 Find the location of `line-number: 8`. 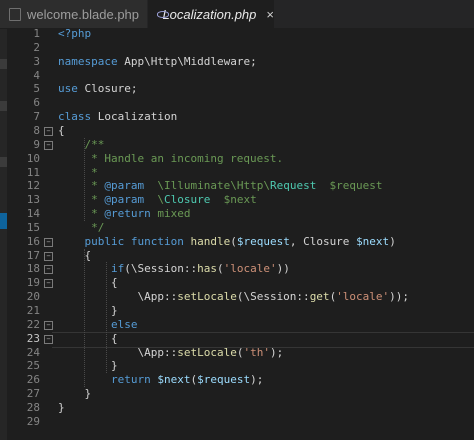

line-number: 8 is located at coordinates (36, 130).